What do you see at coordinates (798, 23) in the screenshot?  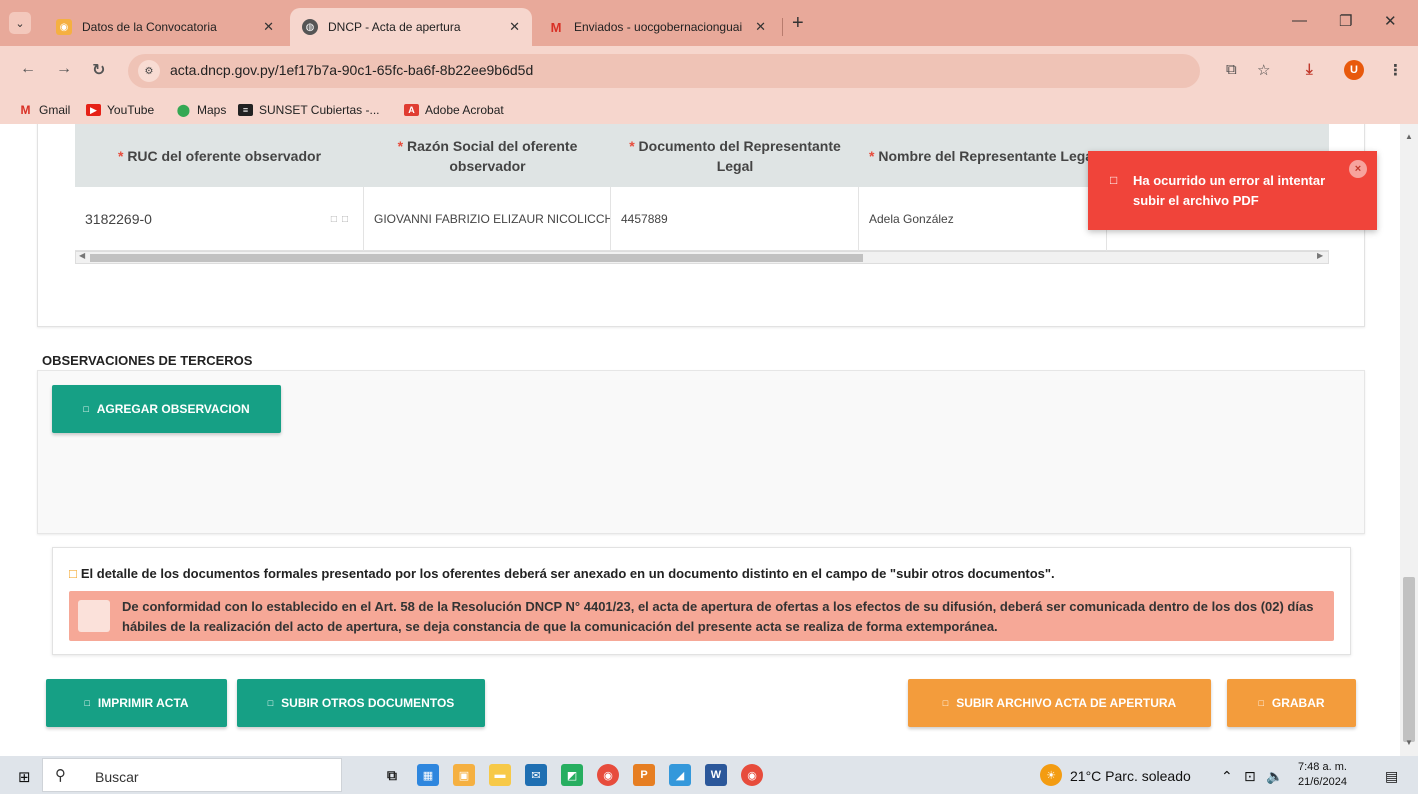 I see `new-tab-button: +` at bounding box center [798, 23].